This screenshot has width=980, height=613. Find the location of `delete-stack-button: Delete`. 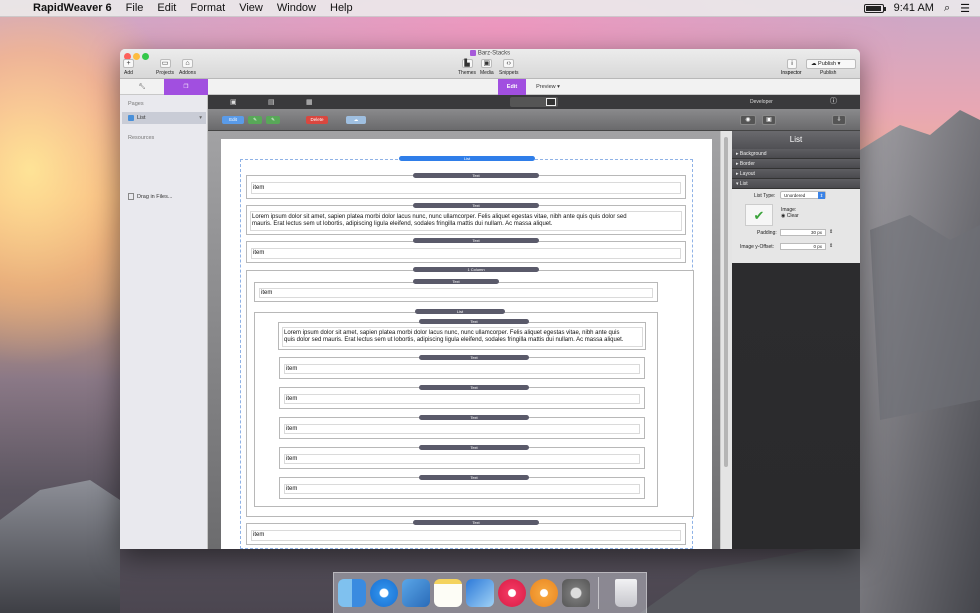

delete-stack-button: Delete is located at coordinates (317, 120).